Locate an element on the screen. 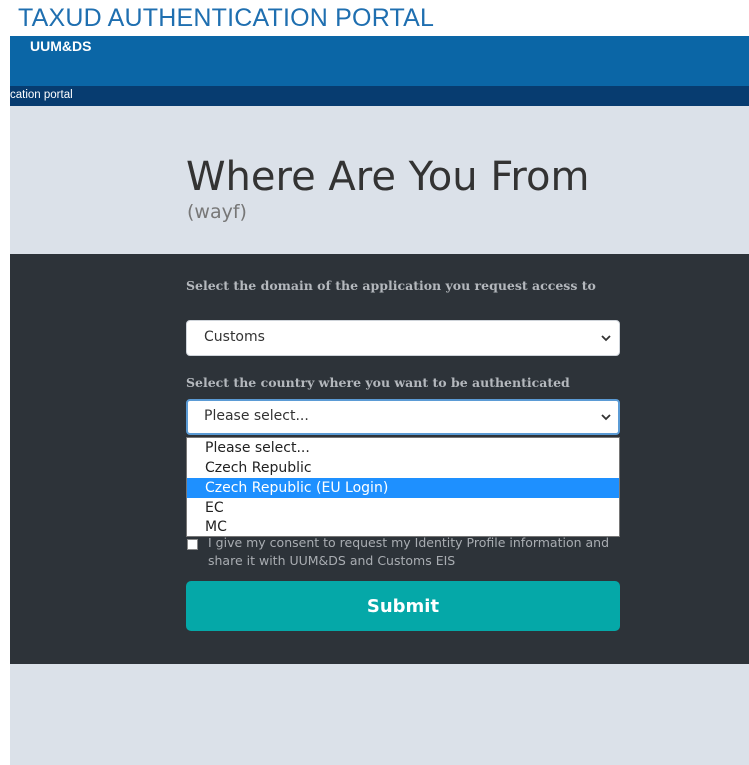 Image resolution: width=749 pixels, height=765 pixels. app-bar: UUM&DS is located at coordinates (379, 61).